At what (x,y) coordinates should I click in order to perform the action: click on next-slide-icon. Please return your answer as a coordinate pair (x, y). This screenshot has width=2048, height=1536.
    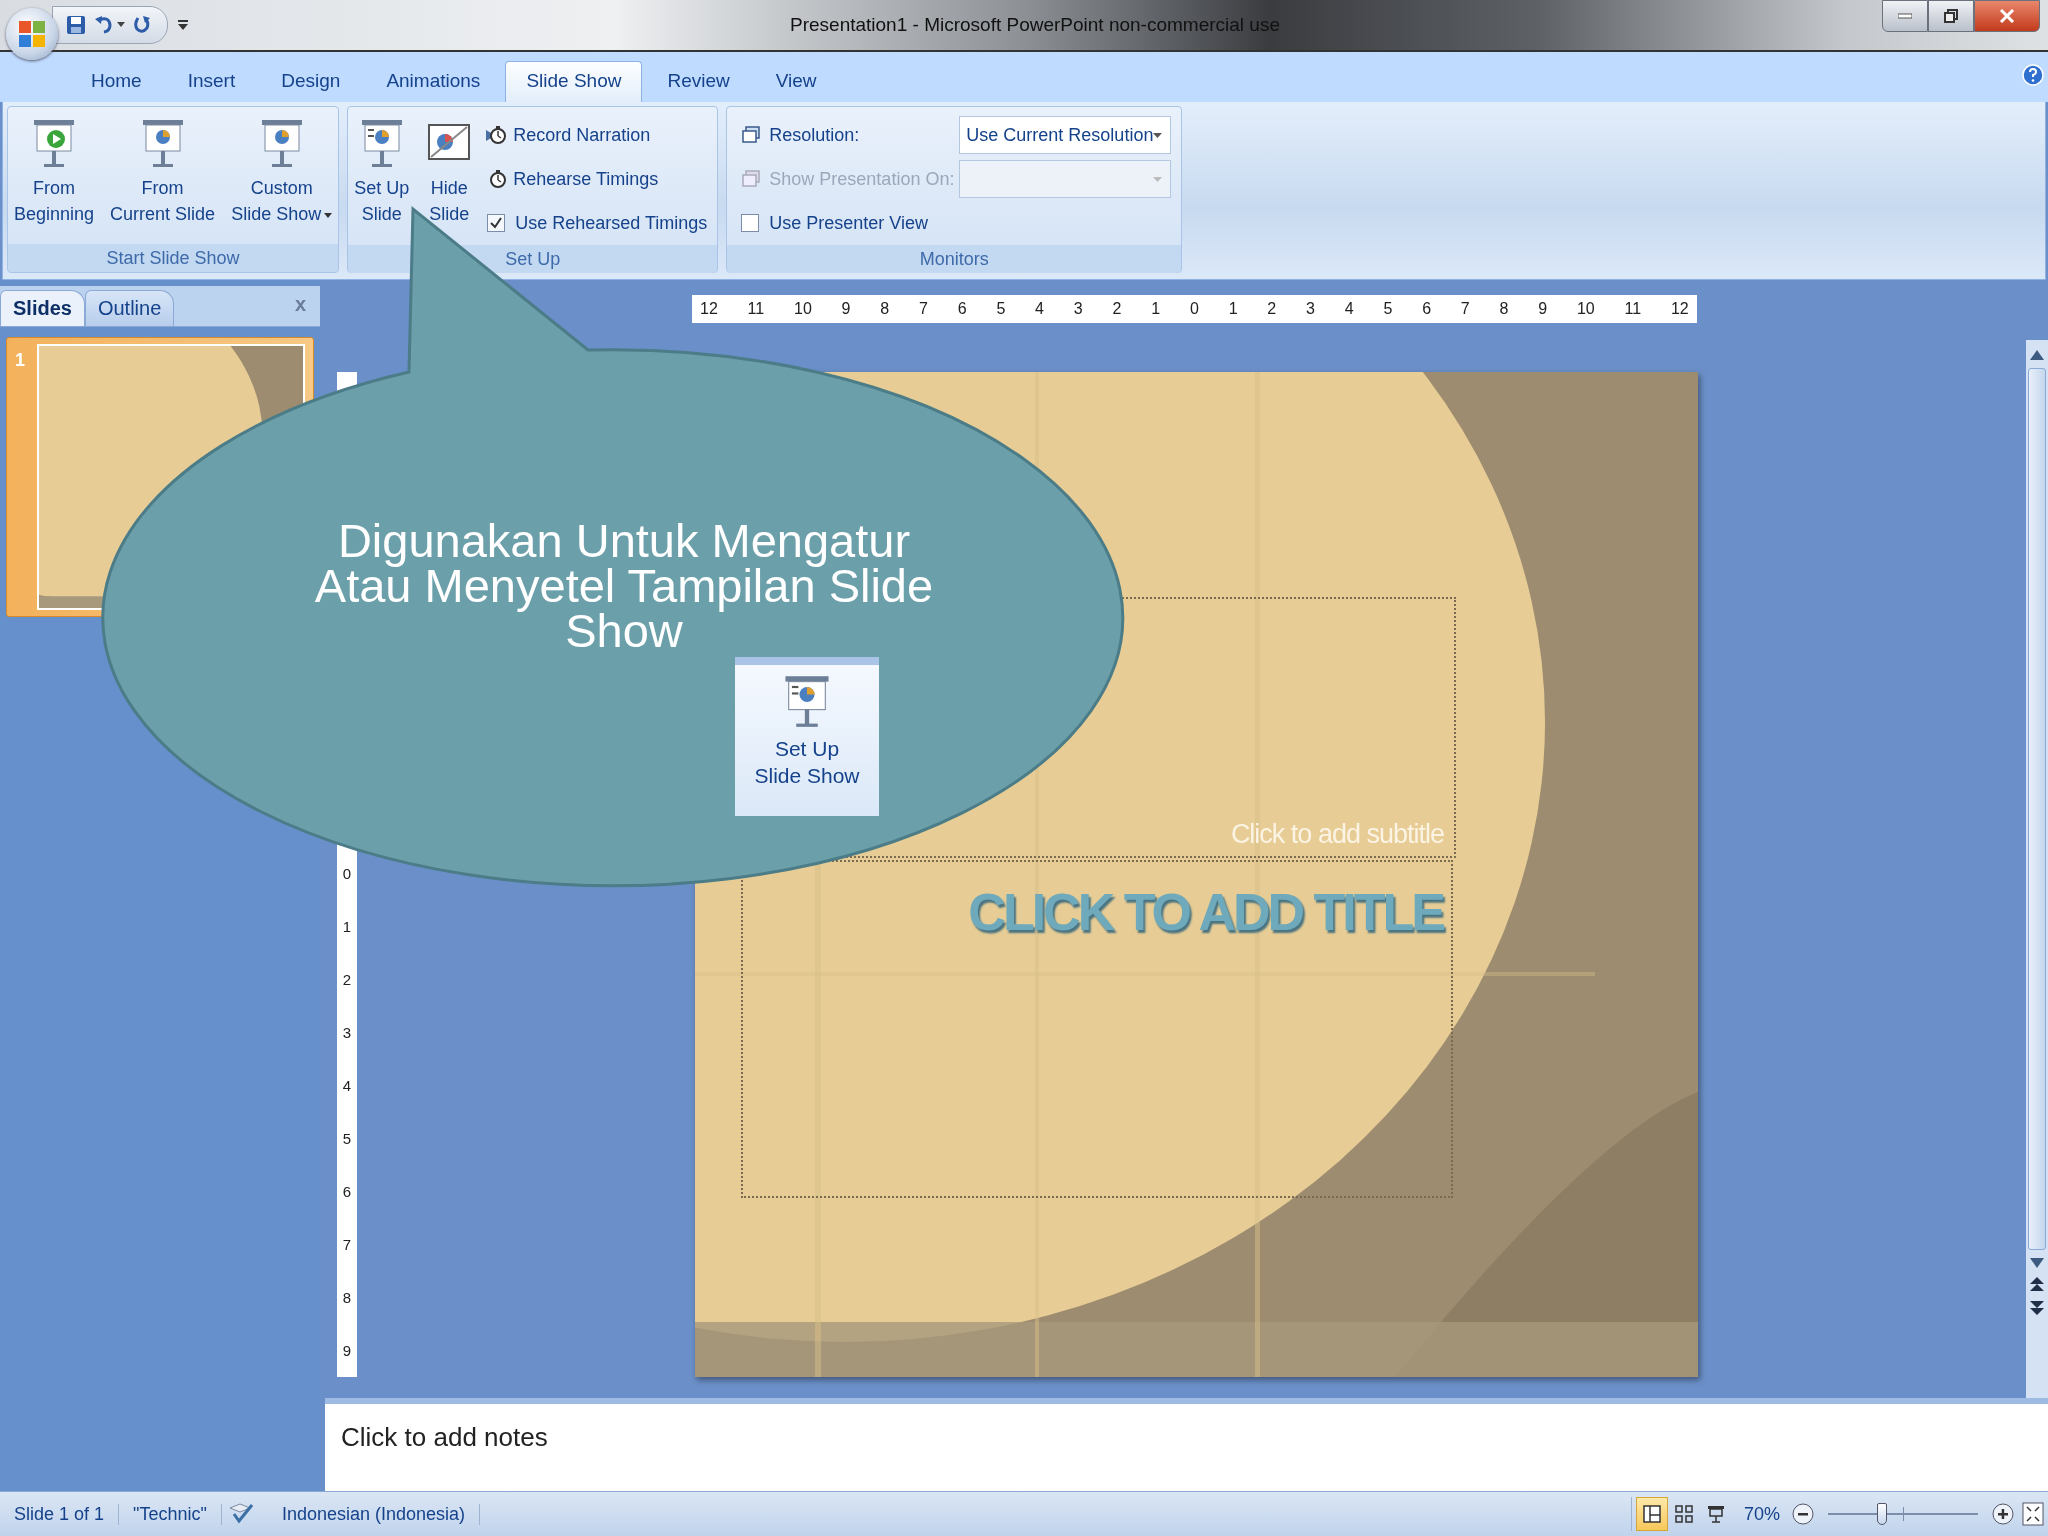
    Looking at the image, I should click on (2037, 1308).